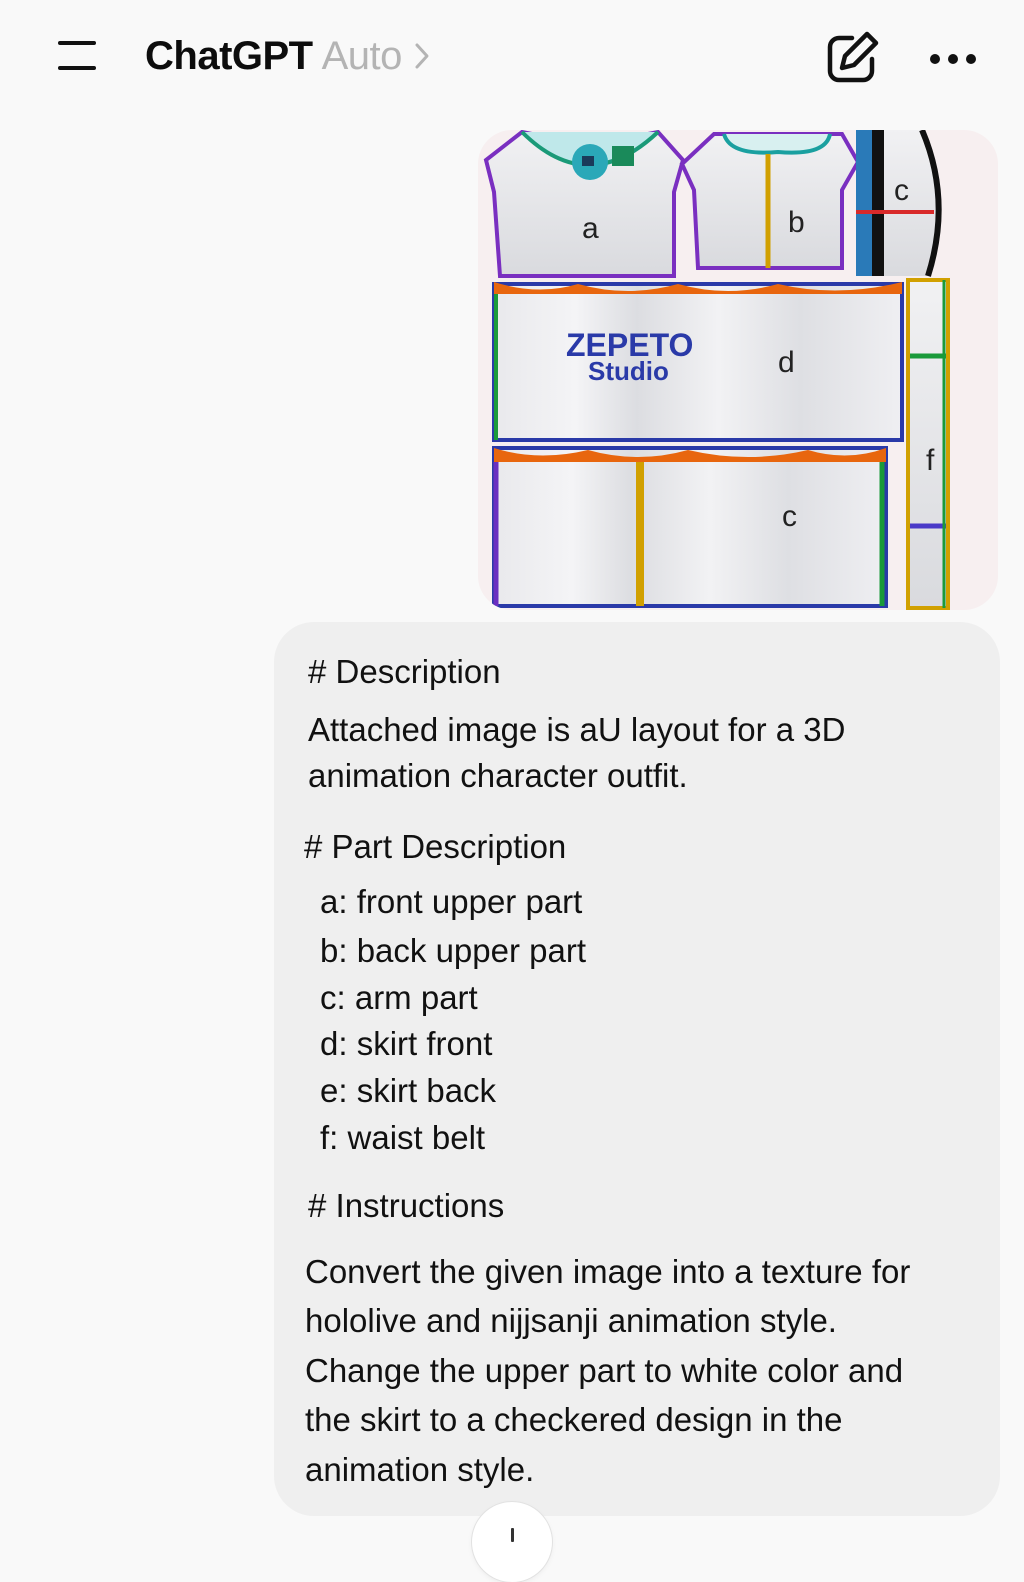 Image resolution: width=1024 pixels, height=1582 pixels. Describe the element at coordinates (406, 1043) in the screenshot. I see `part-item: d: skirt front` at that location.